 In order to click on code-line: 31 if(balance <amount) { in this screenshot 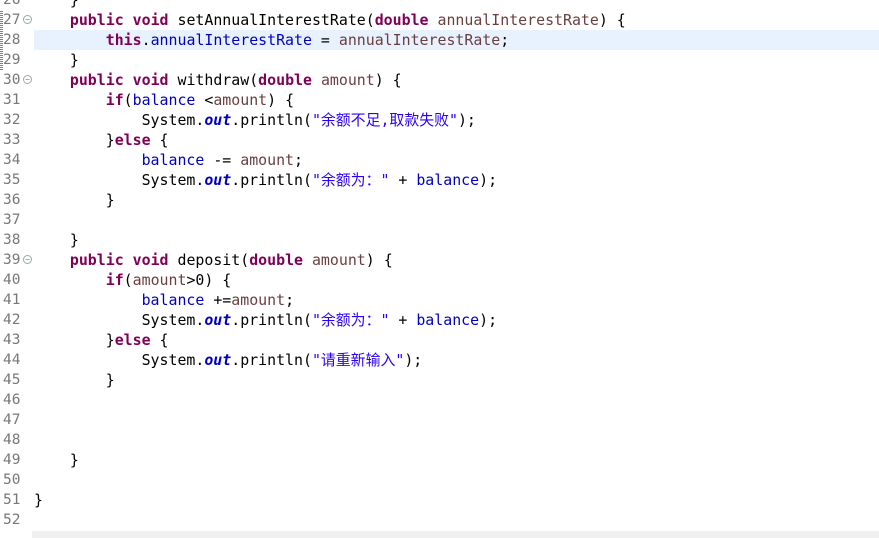, I will do `click(439, 100)`.